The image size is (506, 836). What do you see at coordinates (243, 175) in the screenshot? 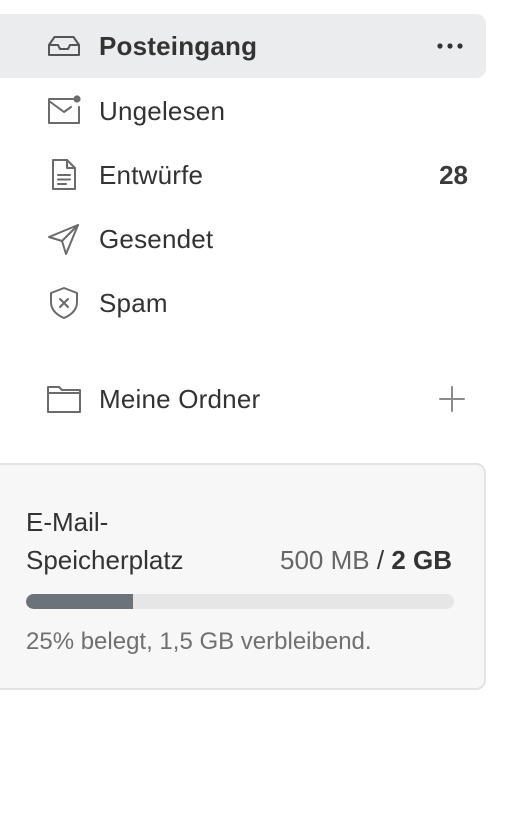
I see `sidebar-item-drafts: Entwürfe 28` at bounding box center [243, 175].